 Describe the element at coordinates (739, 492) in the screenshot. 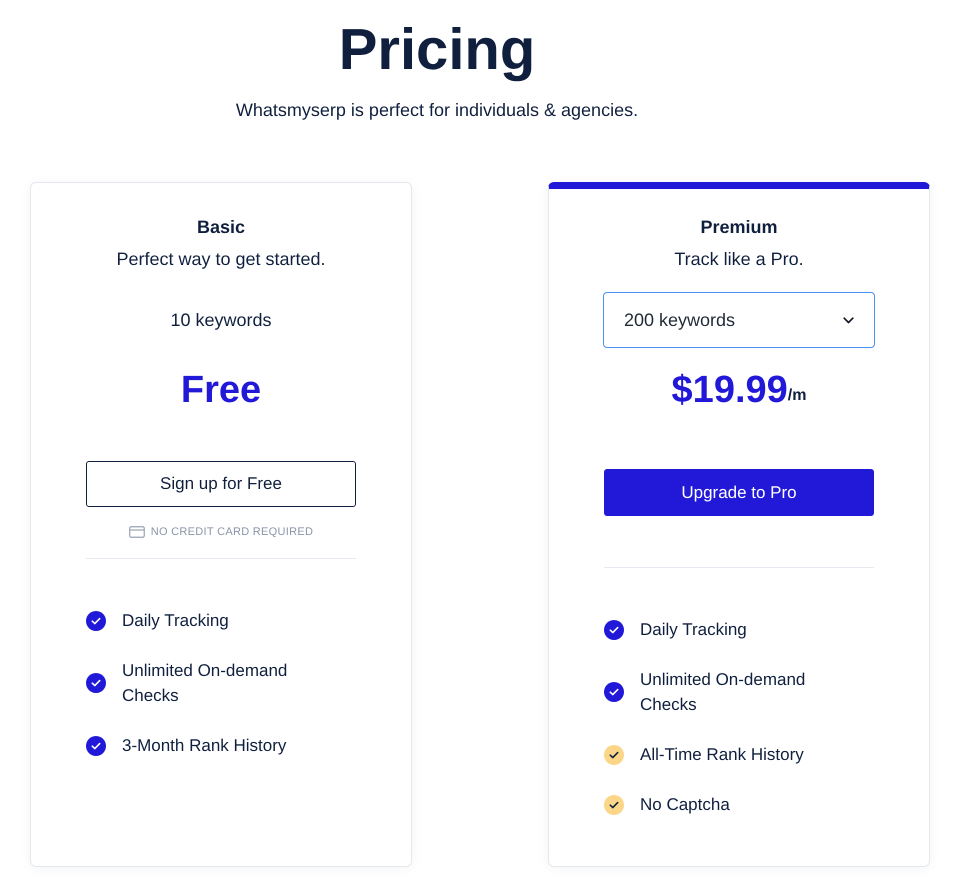

I see `upgrade-button: Upgrade to Pro` at that location.